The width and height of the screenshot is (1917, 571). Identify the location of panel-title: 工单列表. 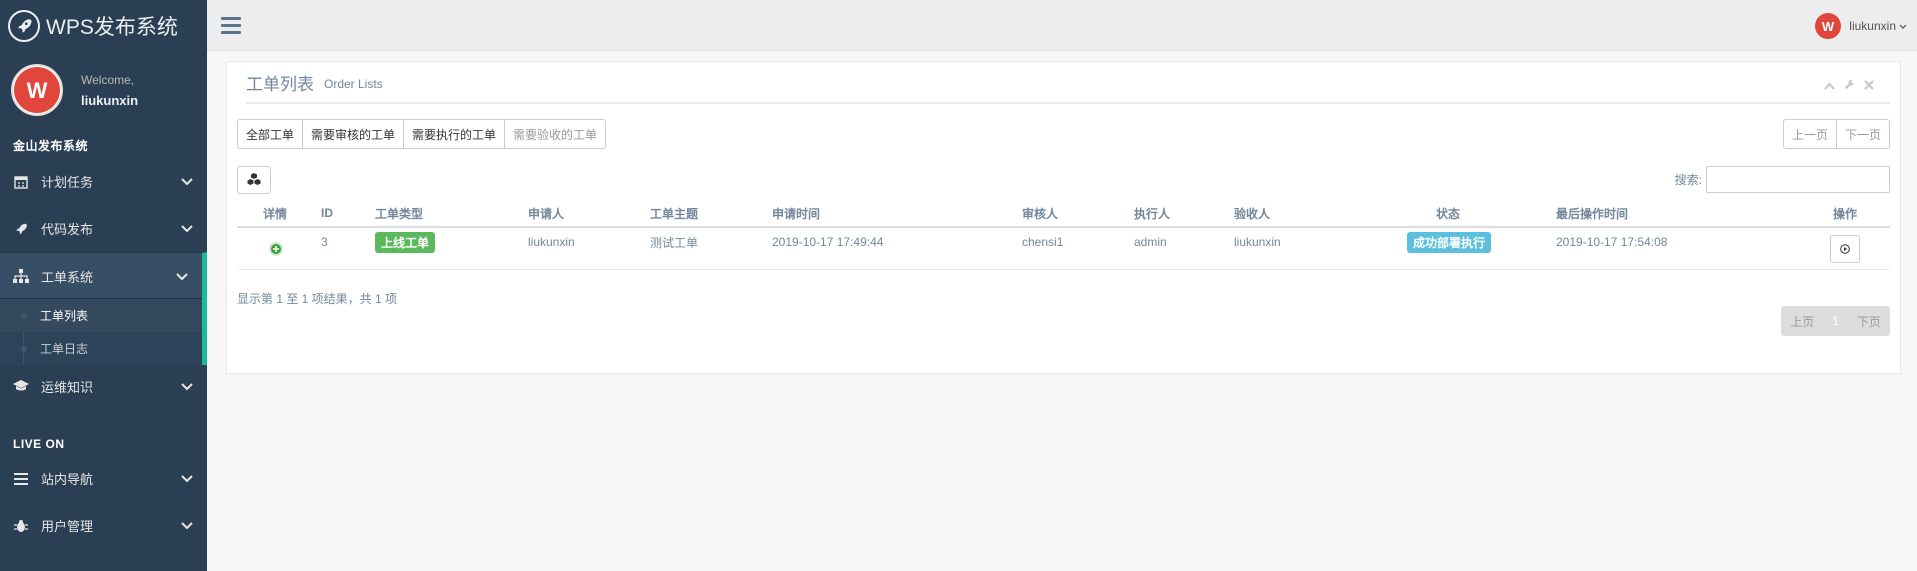
(280, 84).